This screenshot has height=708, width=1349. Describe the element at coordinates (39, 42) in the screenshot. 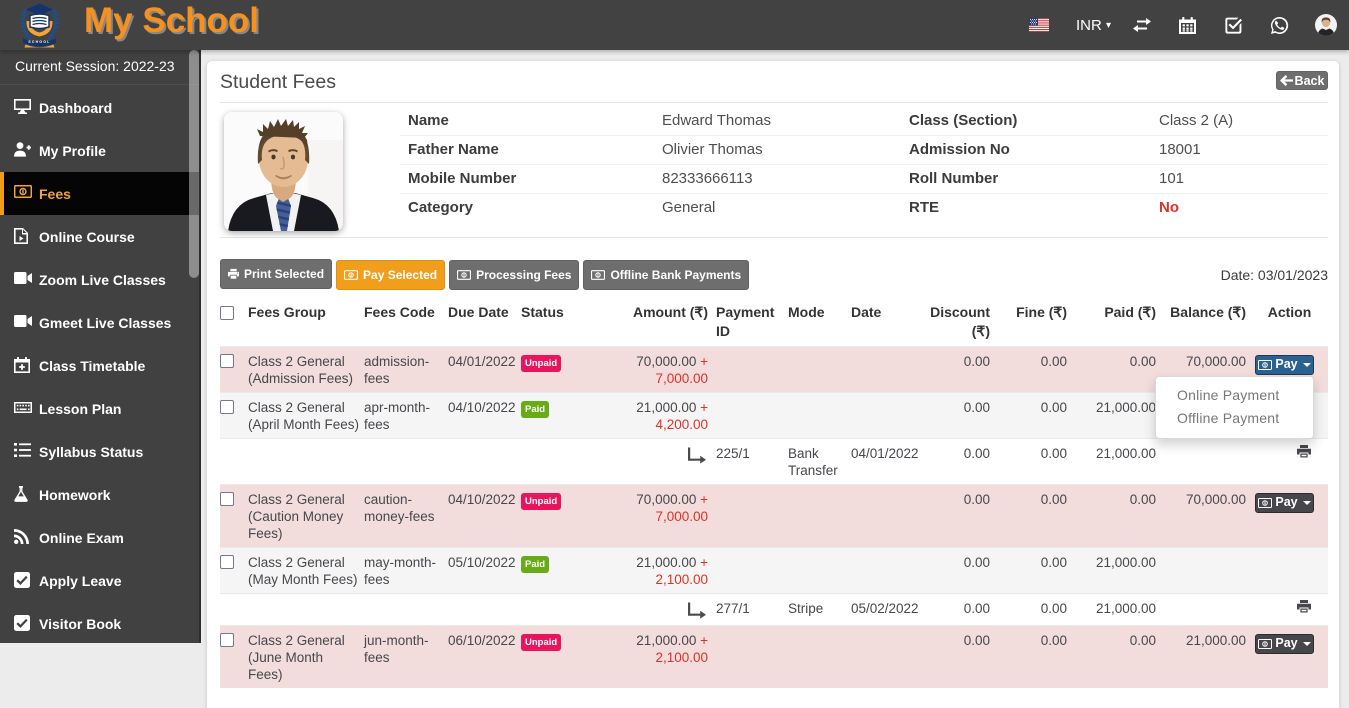

I see `svg-text: SCHOOL` at that location.